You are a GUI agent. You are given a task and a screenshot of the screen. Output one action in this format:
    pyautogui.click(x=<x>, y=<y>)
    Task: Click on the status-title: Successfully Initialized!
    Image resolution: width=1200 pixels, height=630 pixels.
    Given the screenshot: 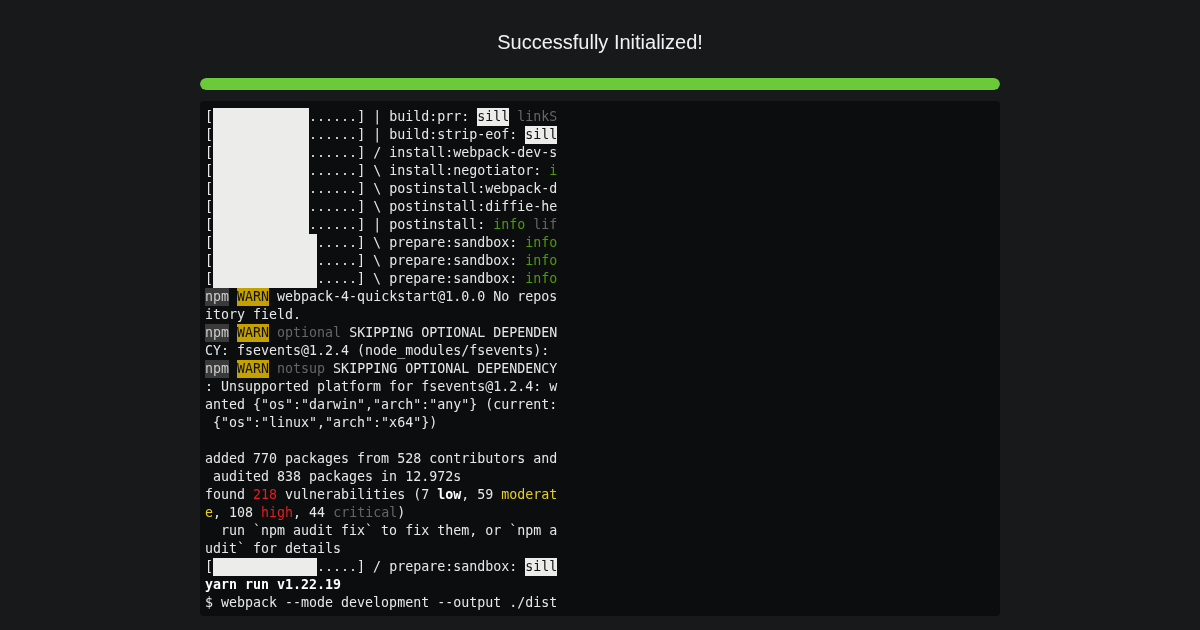 What is the action you would take?
    pyautogui.click(x=600, y=42)
    